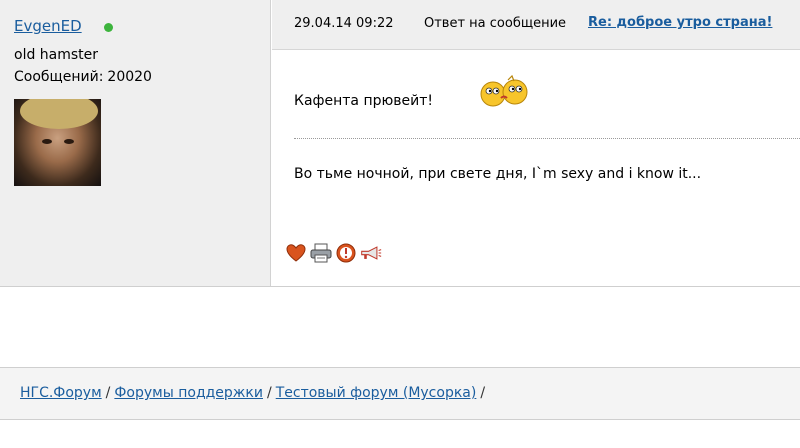 Image resolution: width=800 pixels, height=448 pixels. Describe the element at coordinates (680, 22) in the screenshot. I see `reply-link: Re: доброе утро страна!` at that location.